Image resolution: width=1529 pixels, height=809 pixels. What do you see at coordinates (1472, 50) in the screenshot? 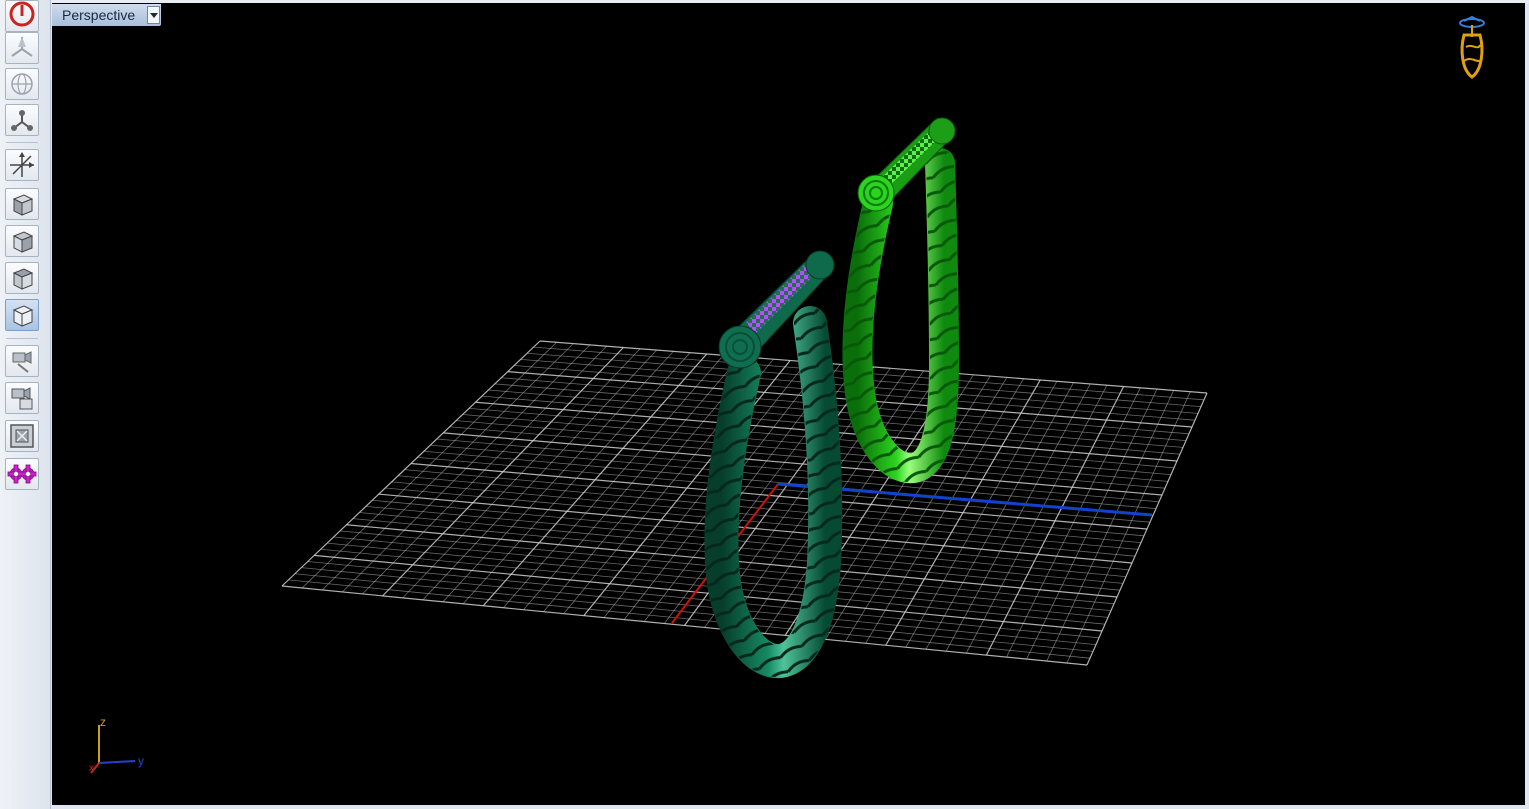
I see `view-navigation-gizmo` at bounding box center [1472, 50].